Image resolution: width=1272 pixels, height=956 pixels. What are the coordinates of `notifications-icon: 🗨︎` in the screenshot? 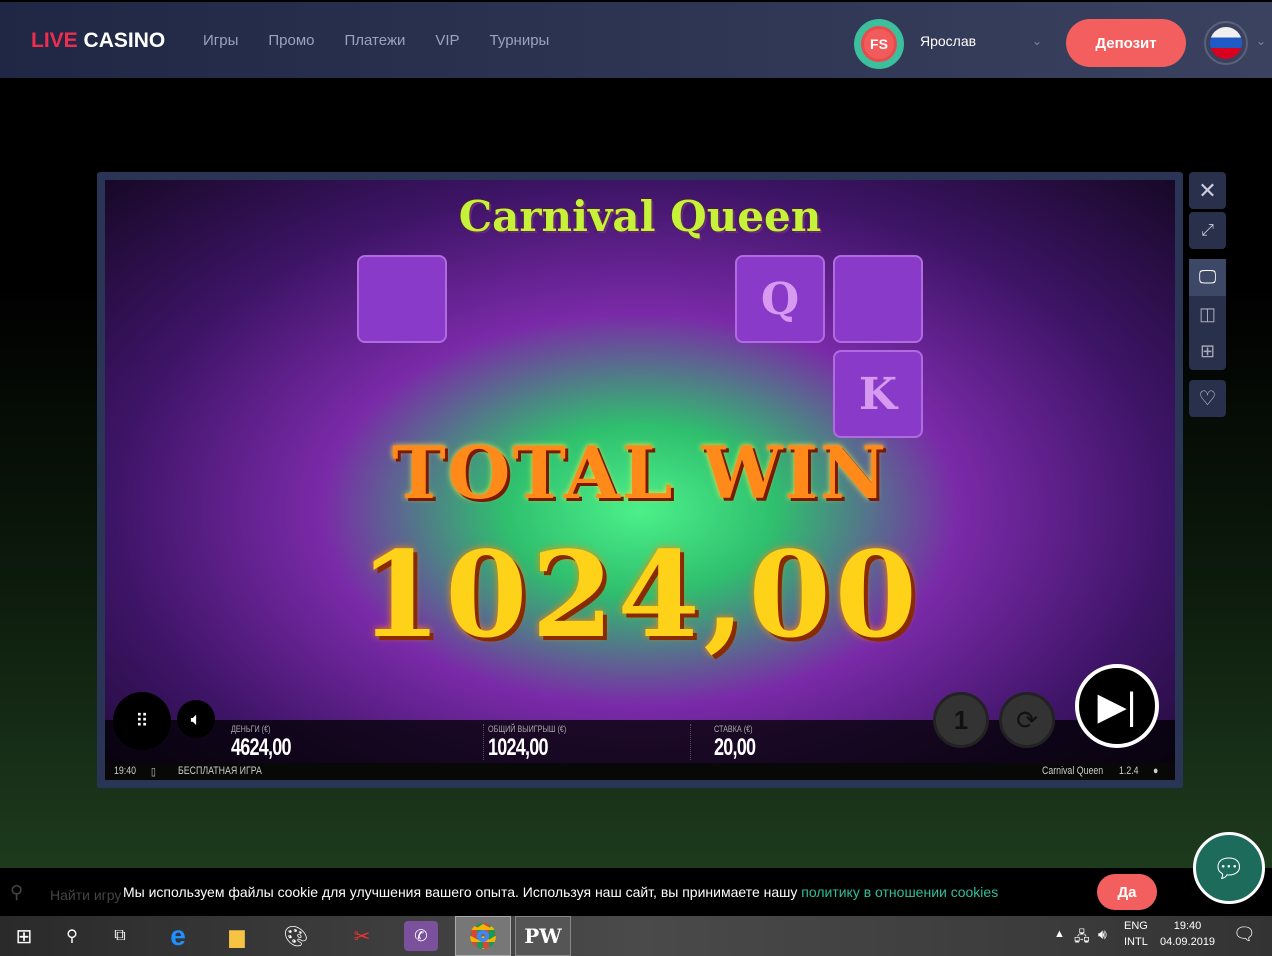 It's located at (1244, 934).